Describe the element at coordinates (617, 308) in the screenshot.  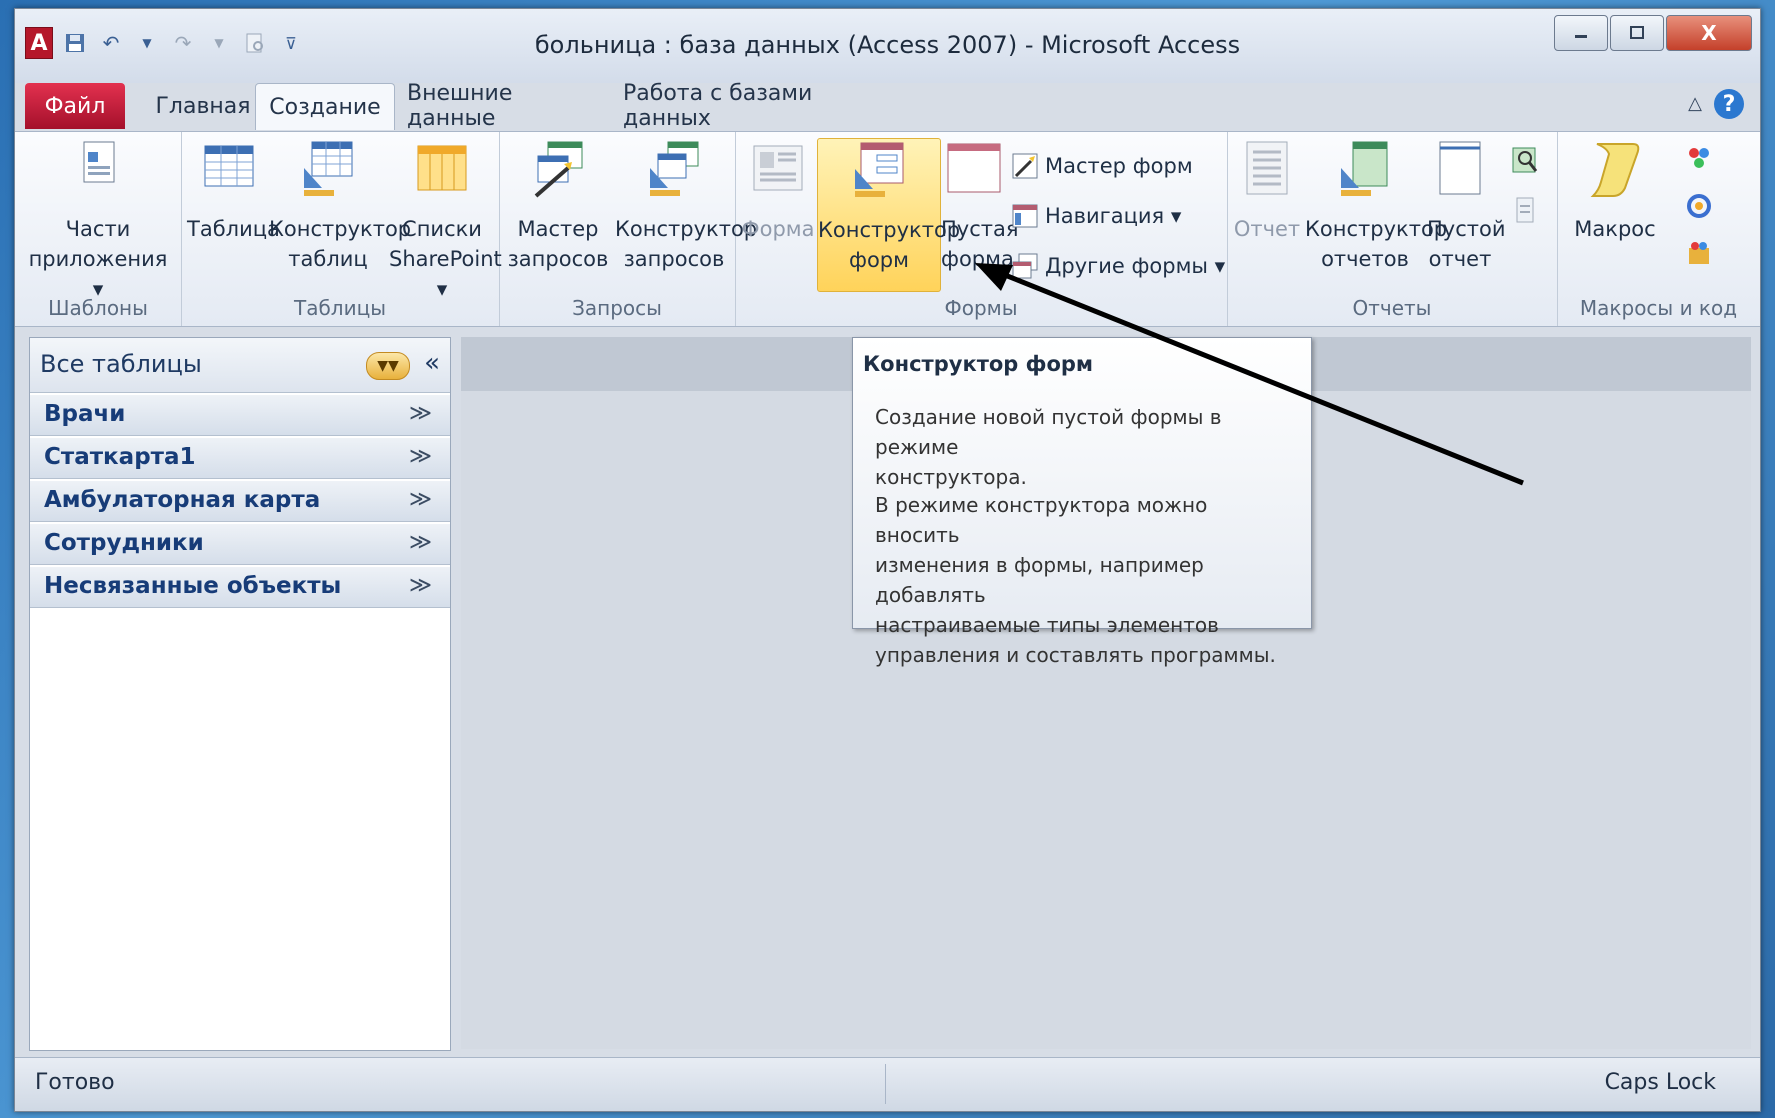
I see `group-label-queries: Запросы` at that location.